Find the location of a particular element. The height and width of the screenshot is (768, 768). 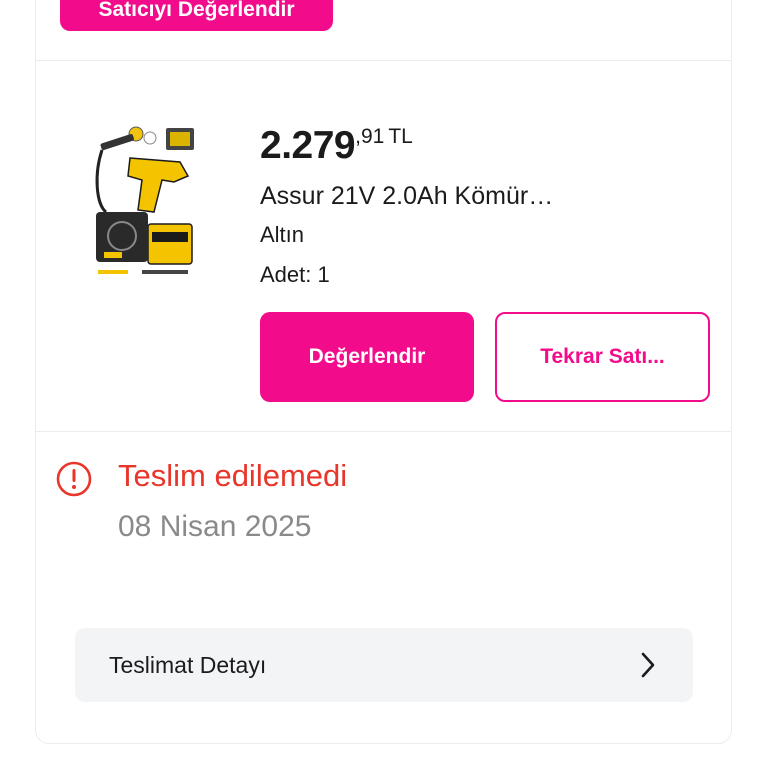

delivery-detail-button: Teslimat Detayı is located at coordinates (384, 665).